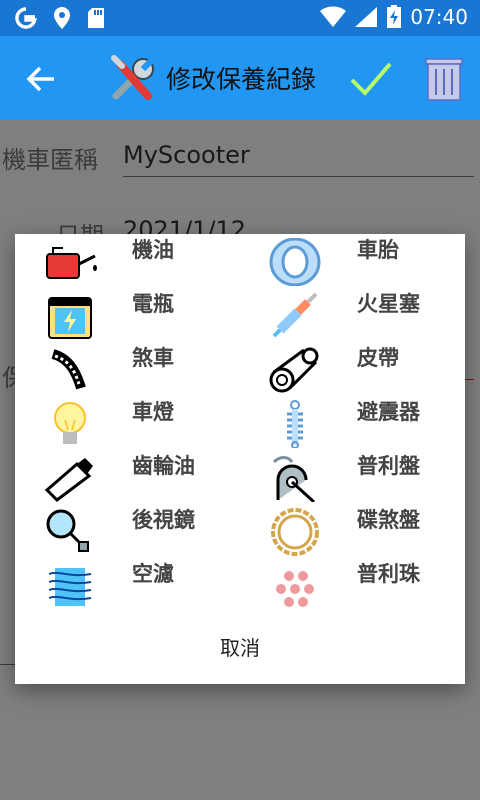  I want to click on app-bar: 修改保養紀錄, so click(240, 78).